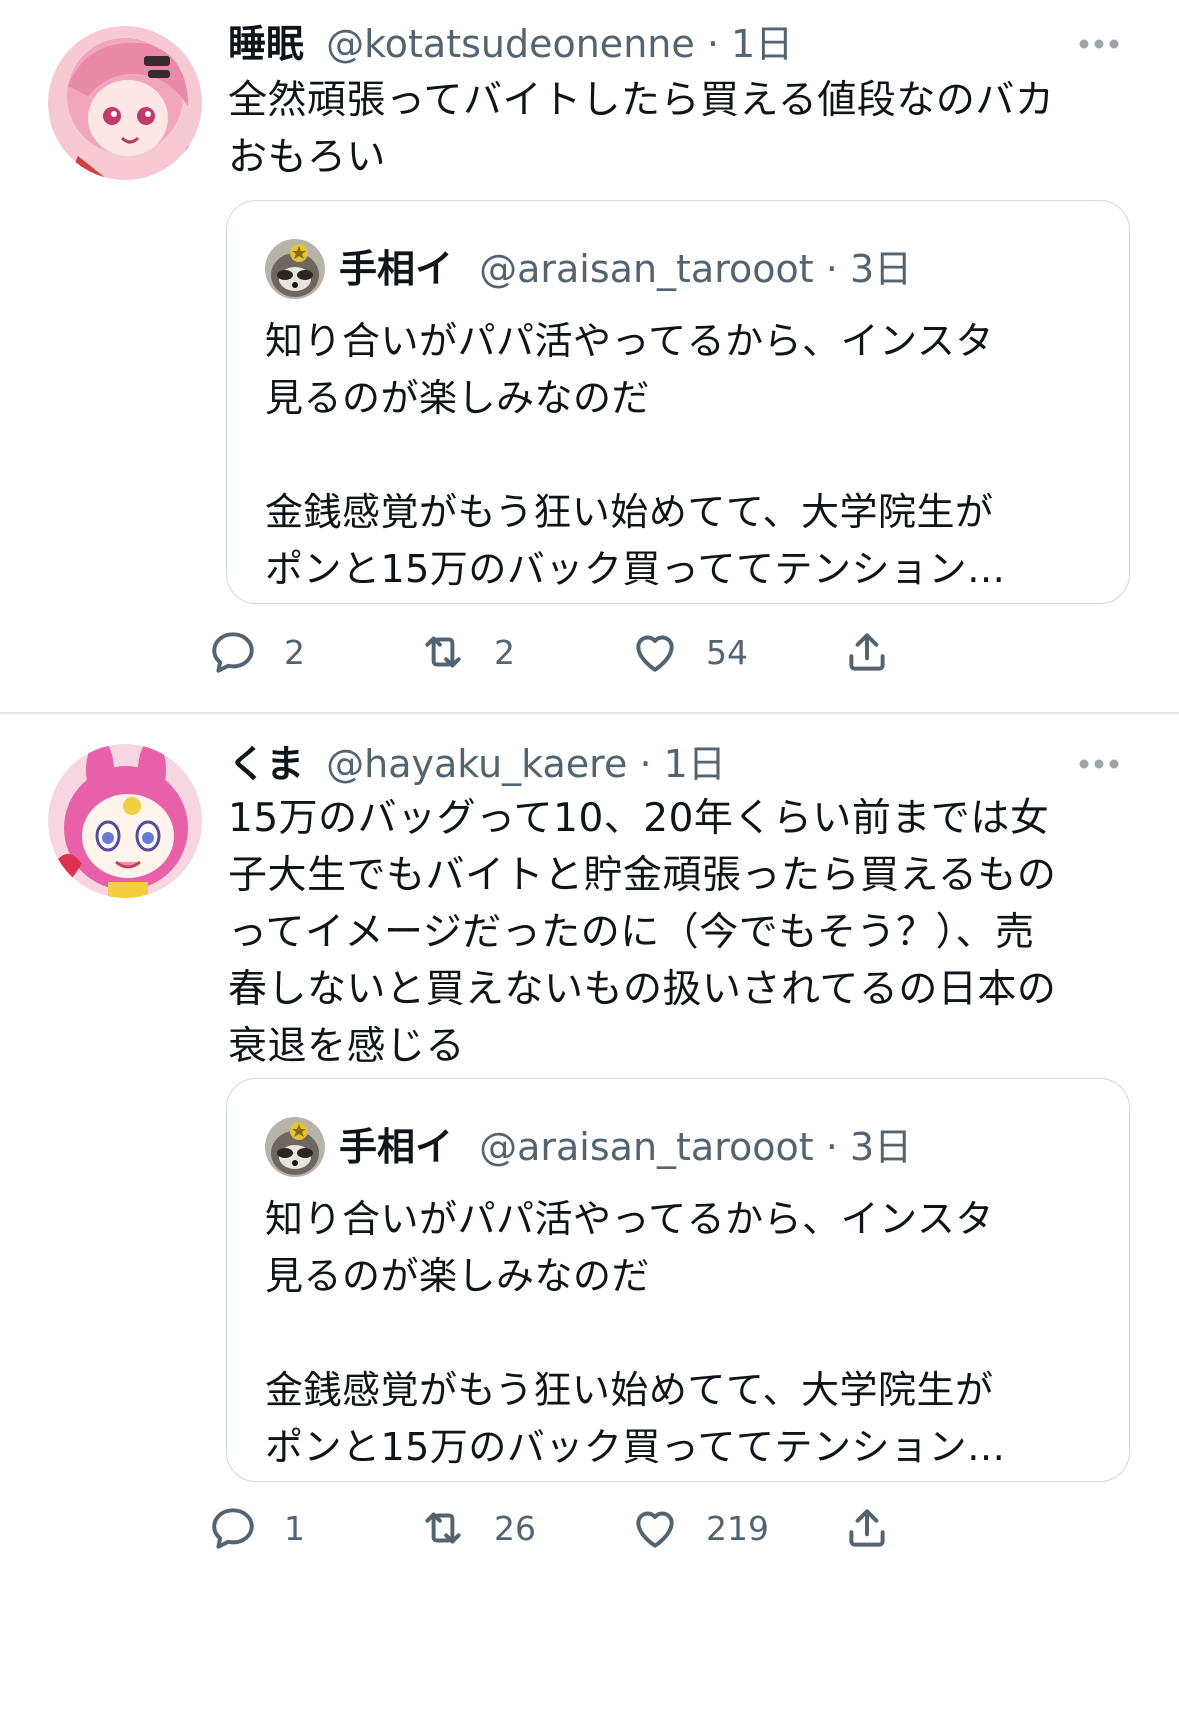 This screenshot has width=1179, height=1716. Describe the element at coordinates (466, 652) in the screenshot. I see `retweet-button: 2` at that location.